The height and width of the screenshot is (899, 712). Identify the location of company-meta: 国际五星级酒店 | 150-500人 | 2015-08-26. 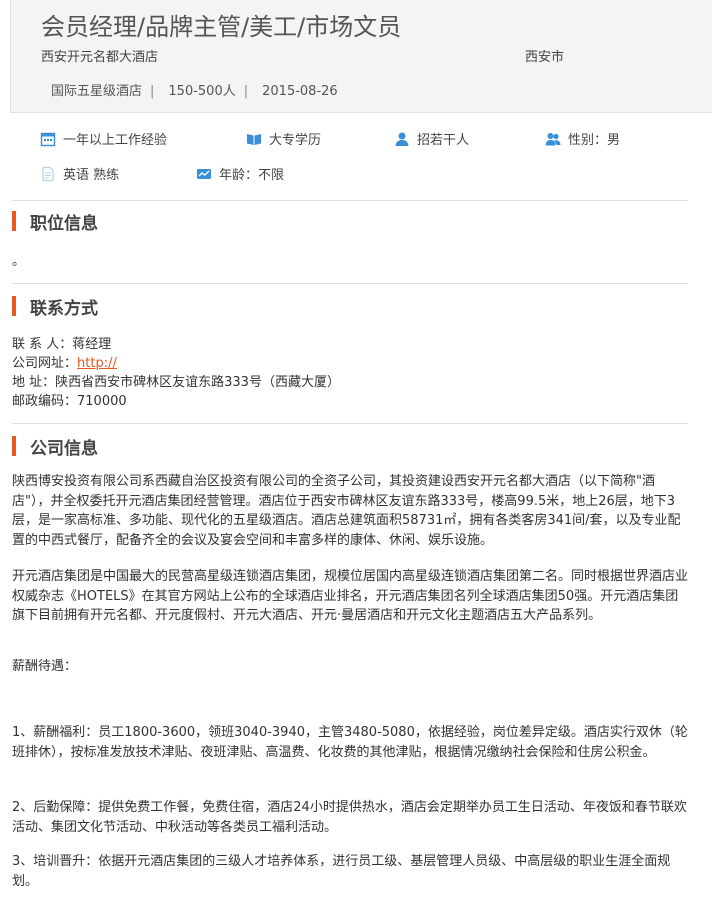
(194, 89).